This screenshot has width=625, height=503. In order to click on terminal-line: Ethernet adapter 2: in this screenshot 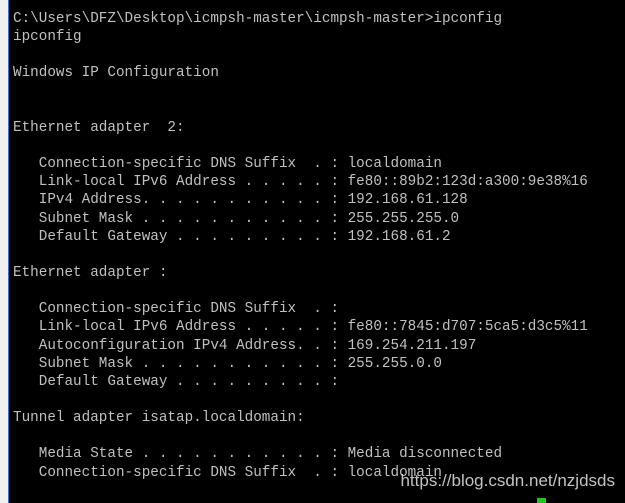, I will do `click(99, 127)`.